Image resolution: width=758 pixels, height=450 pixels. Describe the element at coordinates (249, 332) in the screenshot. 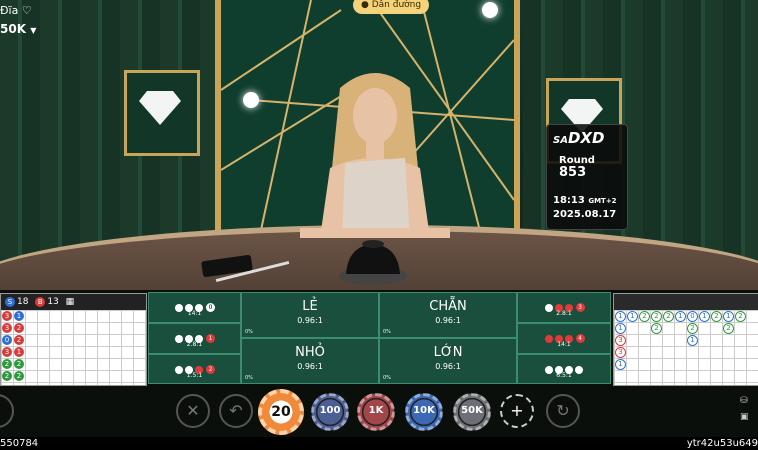

I see `bet-le-percent: 0%` at that location.